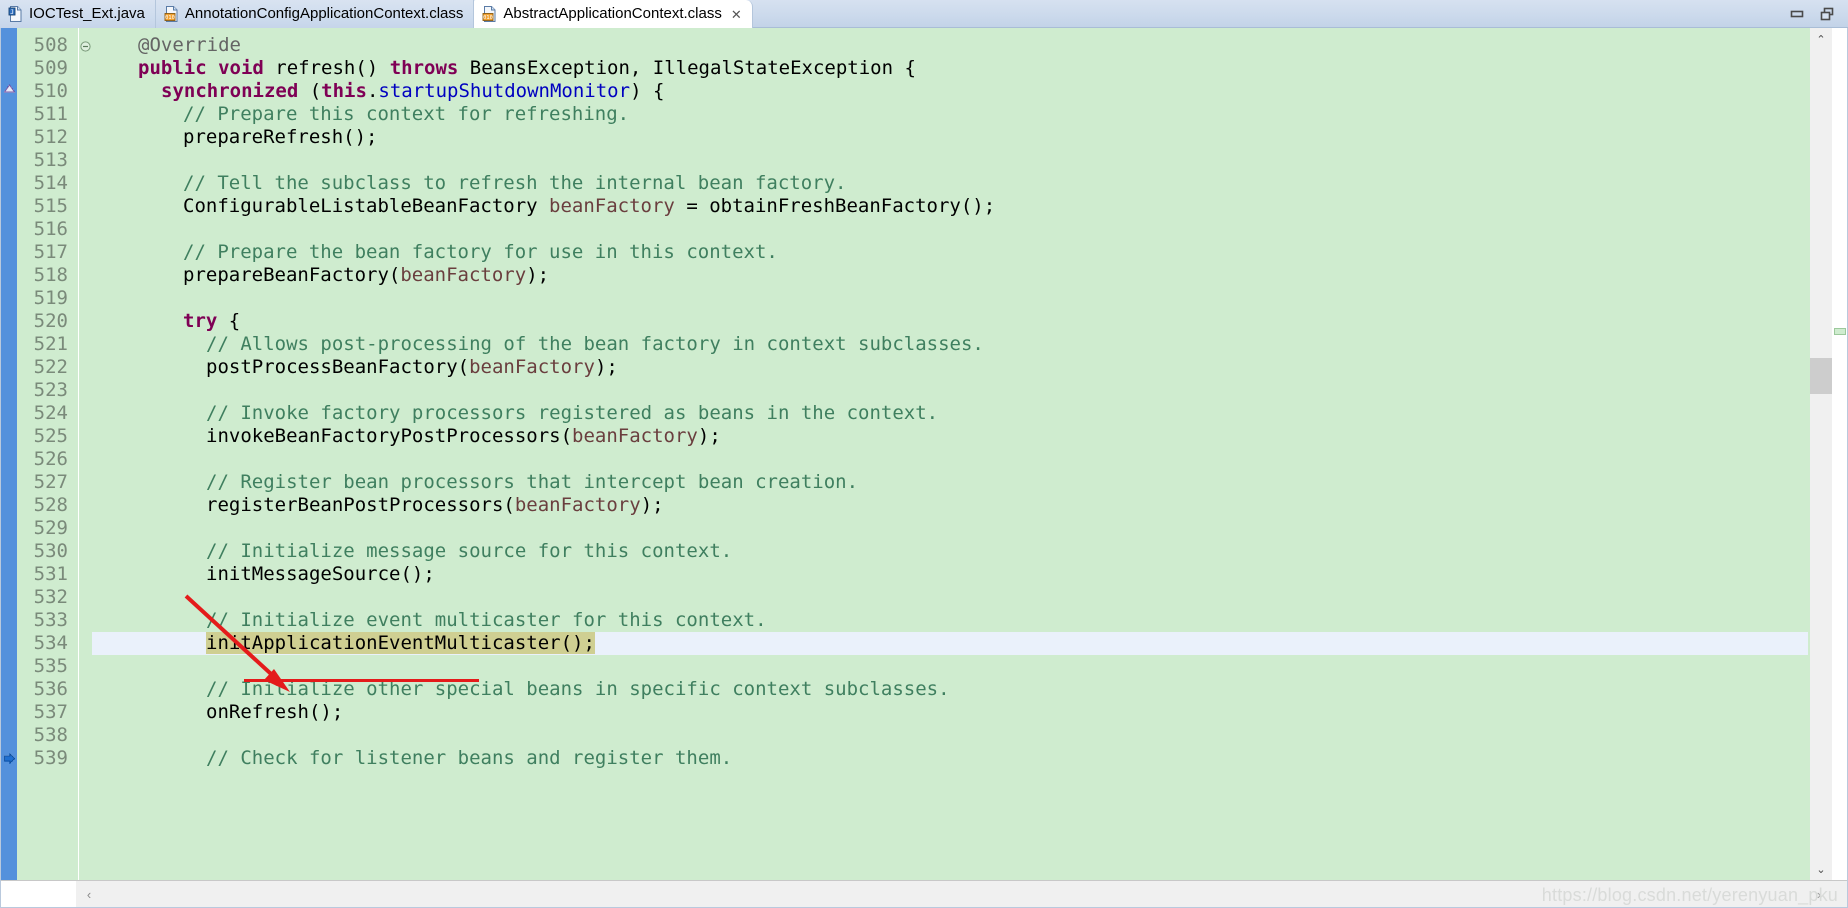  What do you see at coordinates (1821, 39) in the screenshot?
I see `scroll-up-button: ⌃` at bounding box center [1821, 39].